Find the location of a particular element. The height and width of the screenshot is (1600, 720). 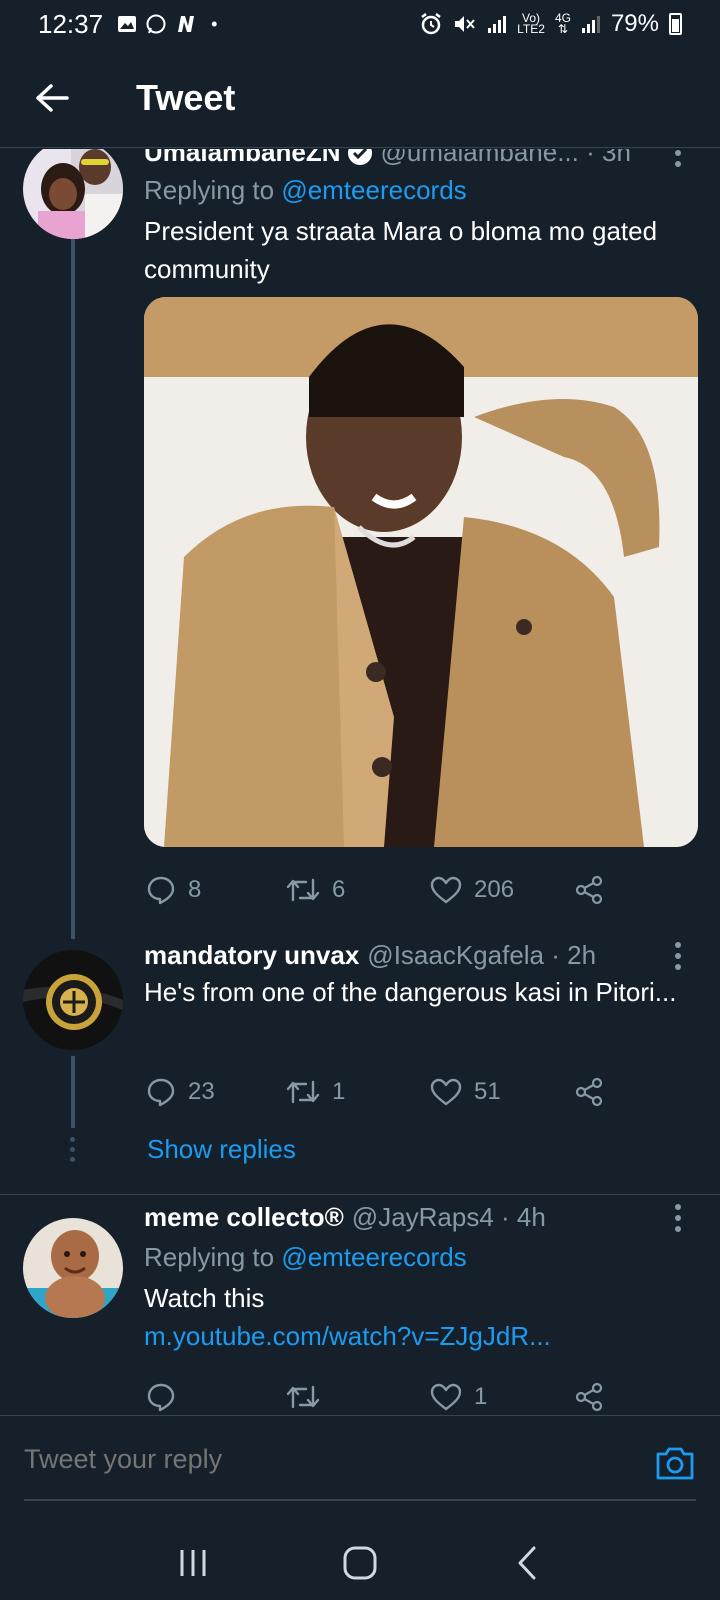

divider is located at coordinates (360, 1194).